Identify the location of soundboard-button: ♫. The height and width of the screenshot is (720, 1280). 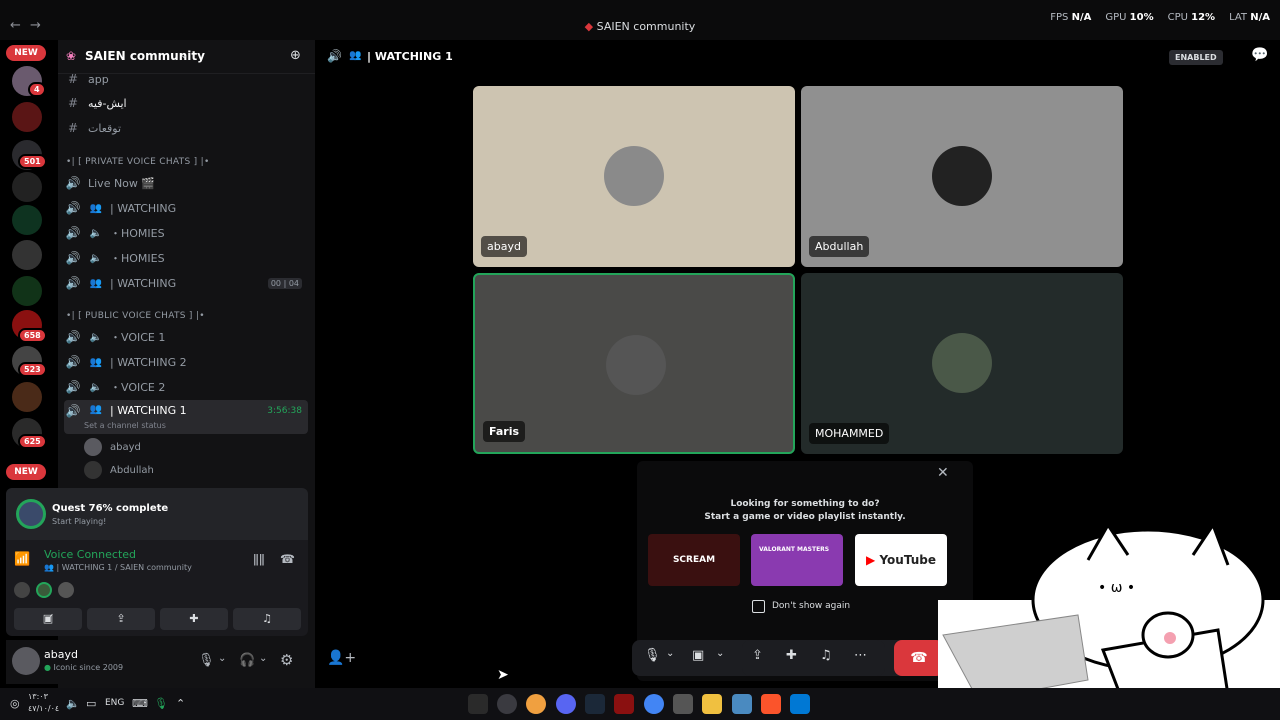
(267, 619).